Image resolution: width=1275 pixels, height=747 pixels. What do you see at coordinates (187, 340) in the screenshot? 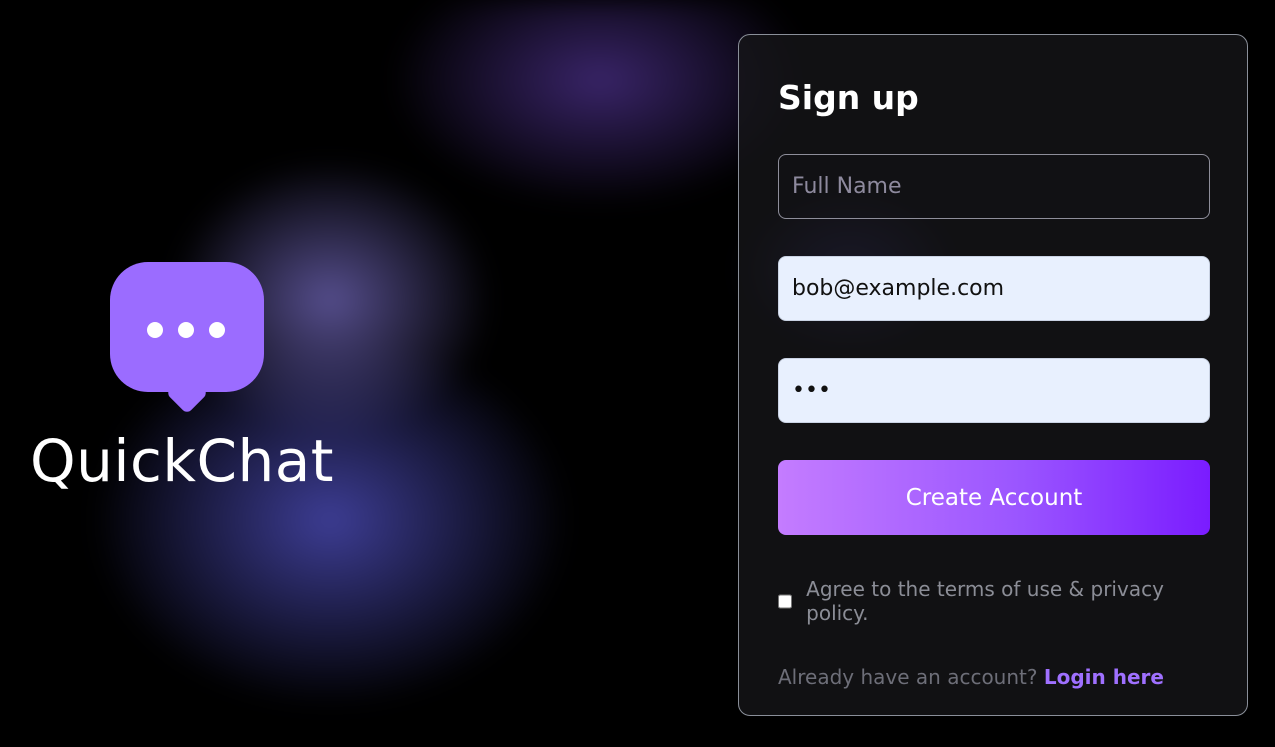
I see `chat-bubble-dots-icon` at bounding box center [187, 340].